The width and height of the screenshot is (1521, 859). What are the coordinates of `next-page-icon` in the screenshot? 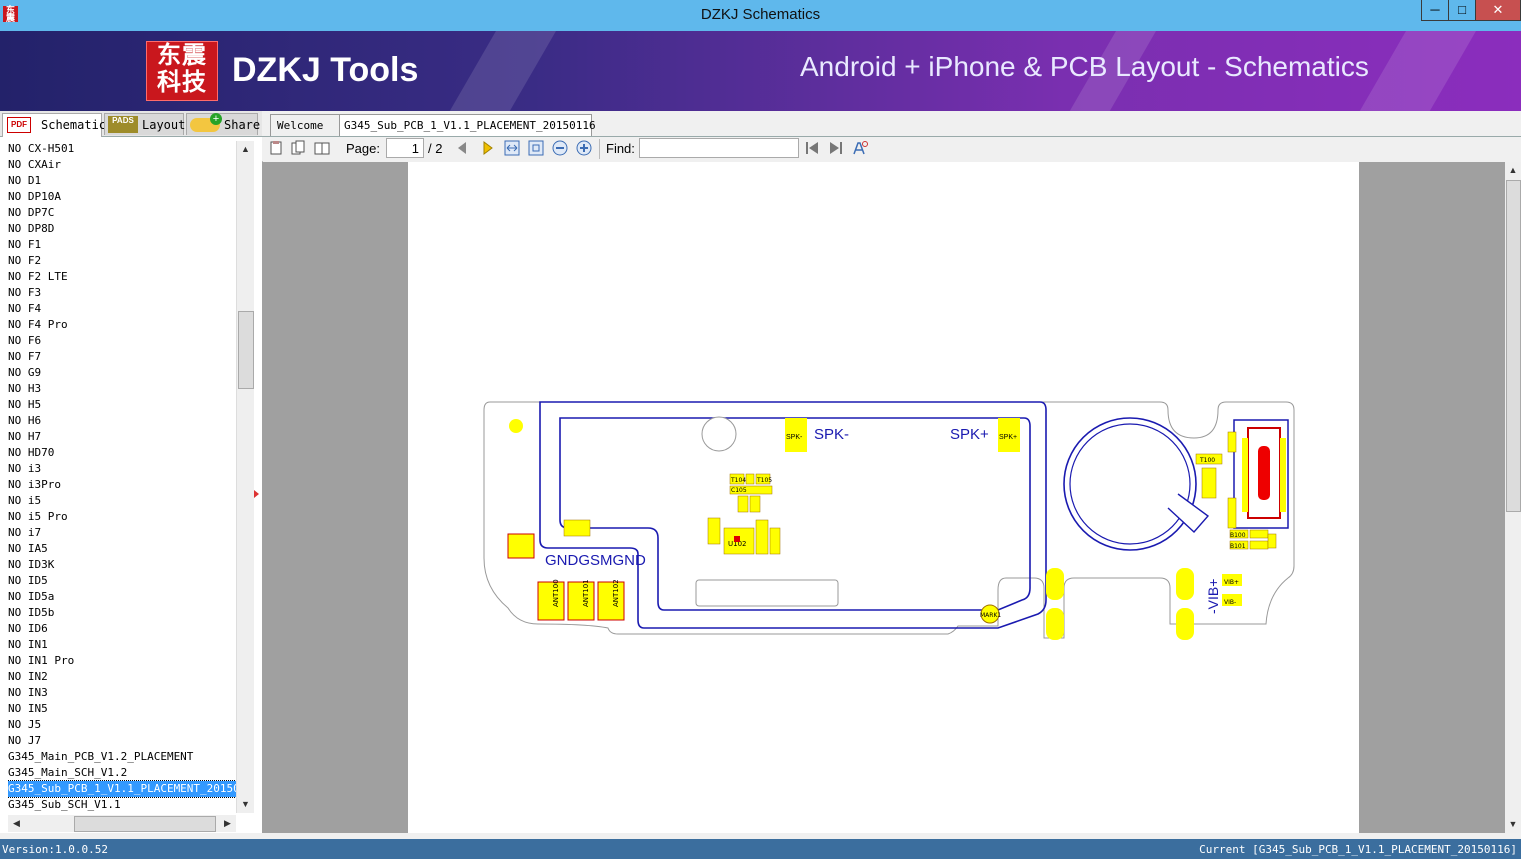 It's located at (488, 148).